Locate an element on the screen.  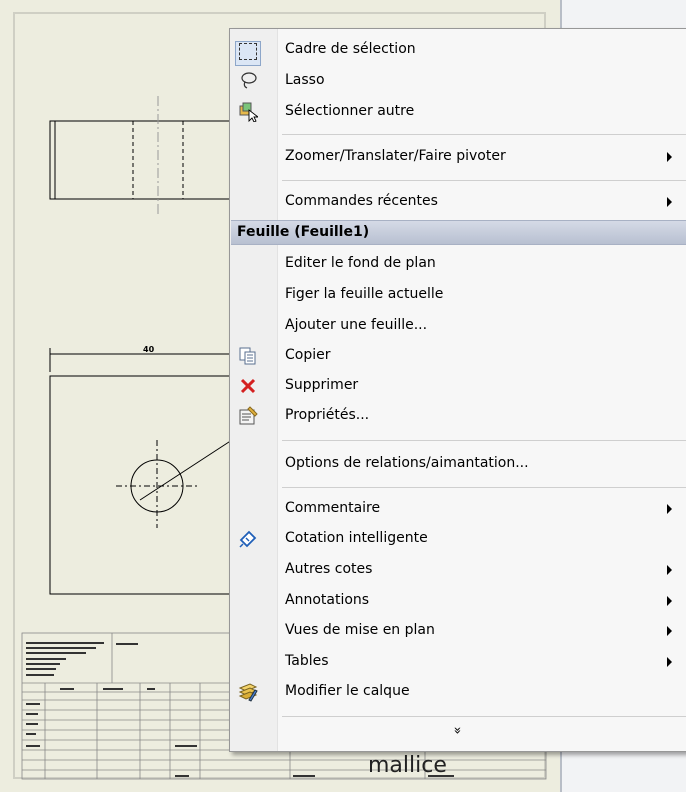
front-view is located at coordinates (145, 485).